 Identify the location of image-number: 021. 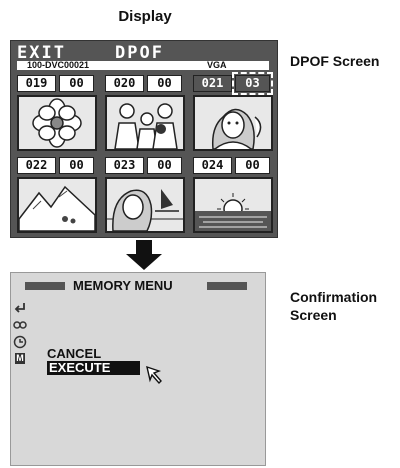
(212, 83).